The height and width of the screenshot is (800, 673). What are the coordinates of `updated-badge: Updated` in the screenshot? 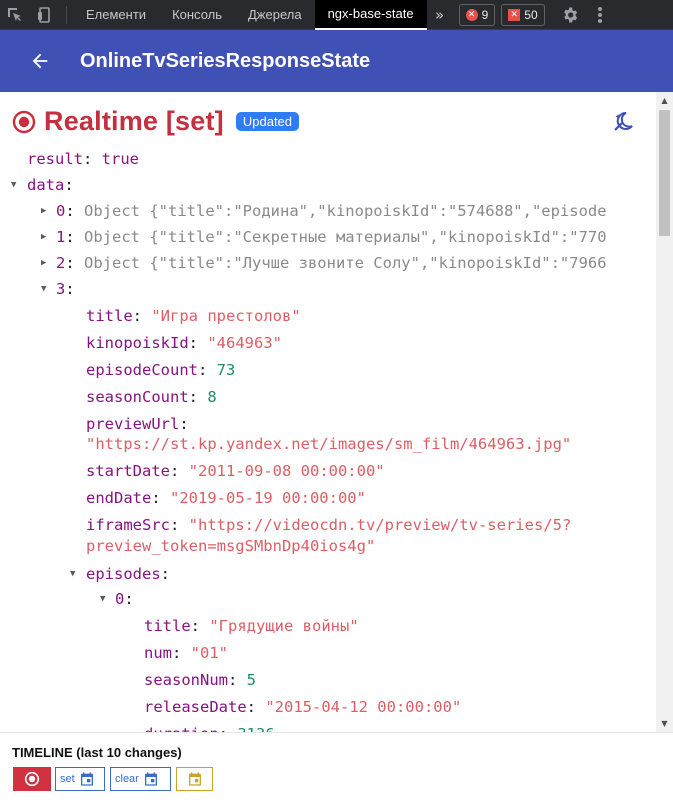 It's located at (267, 121).